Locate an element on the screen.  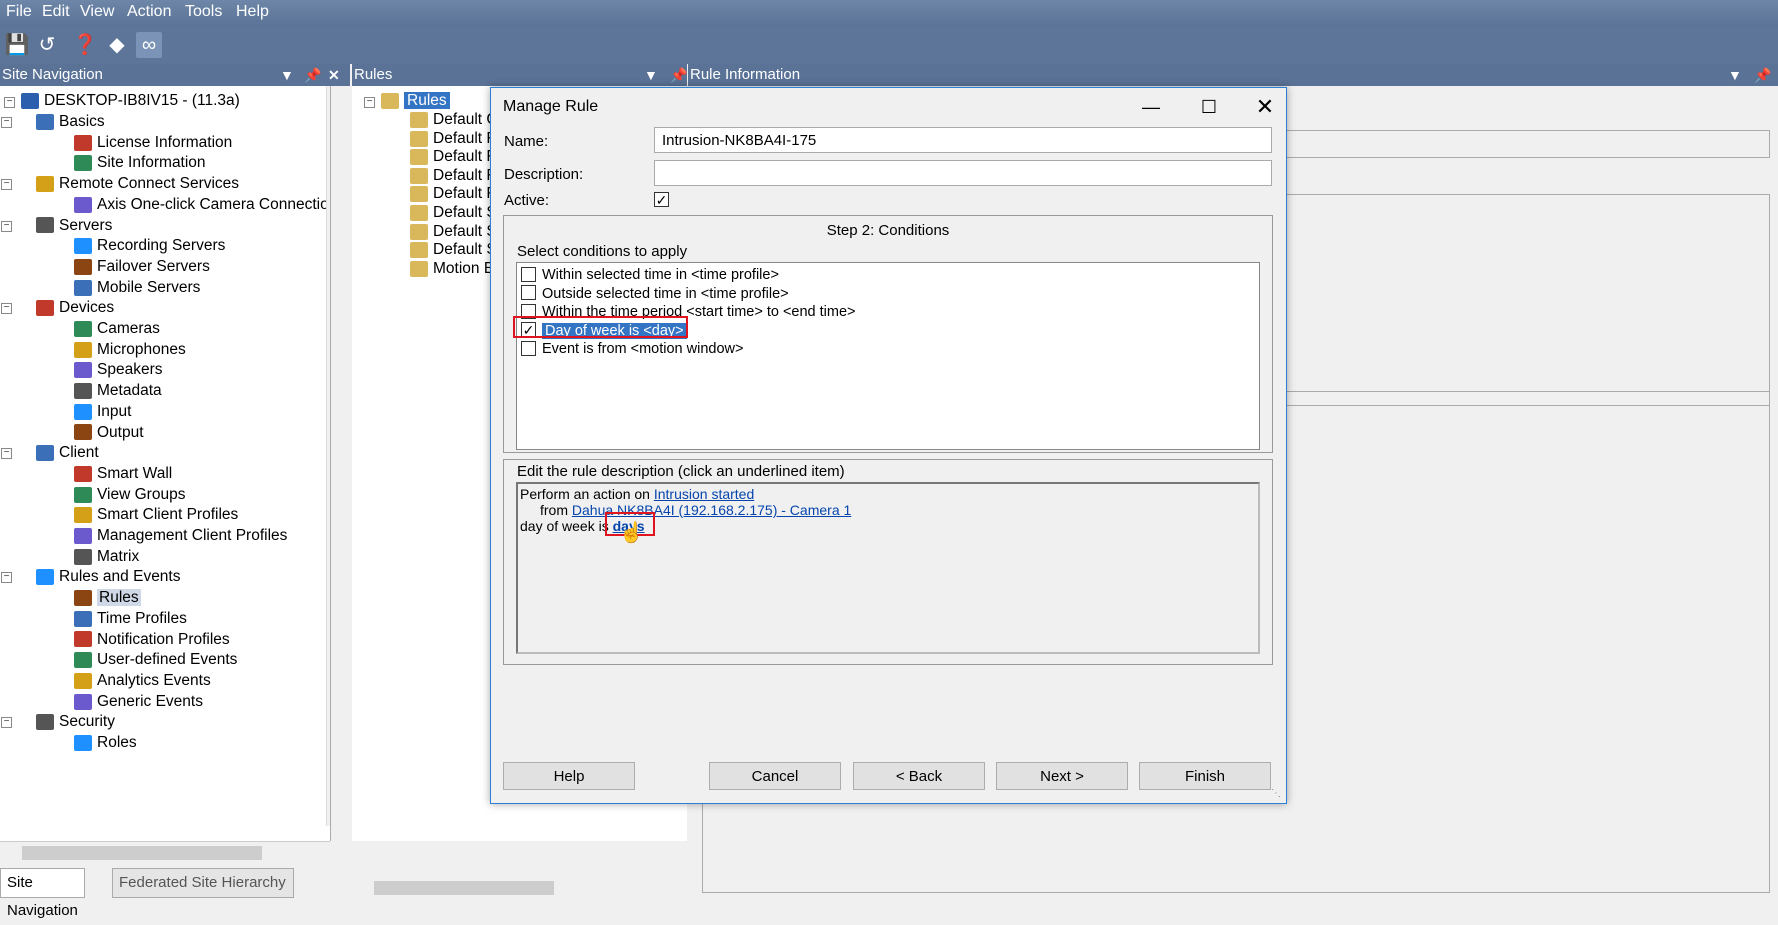
tree-item: Failover Servers is located at coordinates (142, 267).